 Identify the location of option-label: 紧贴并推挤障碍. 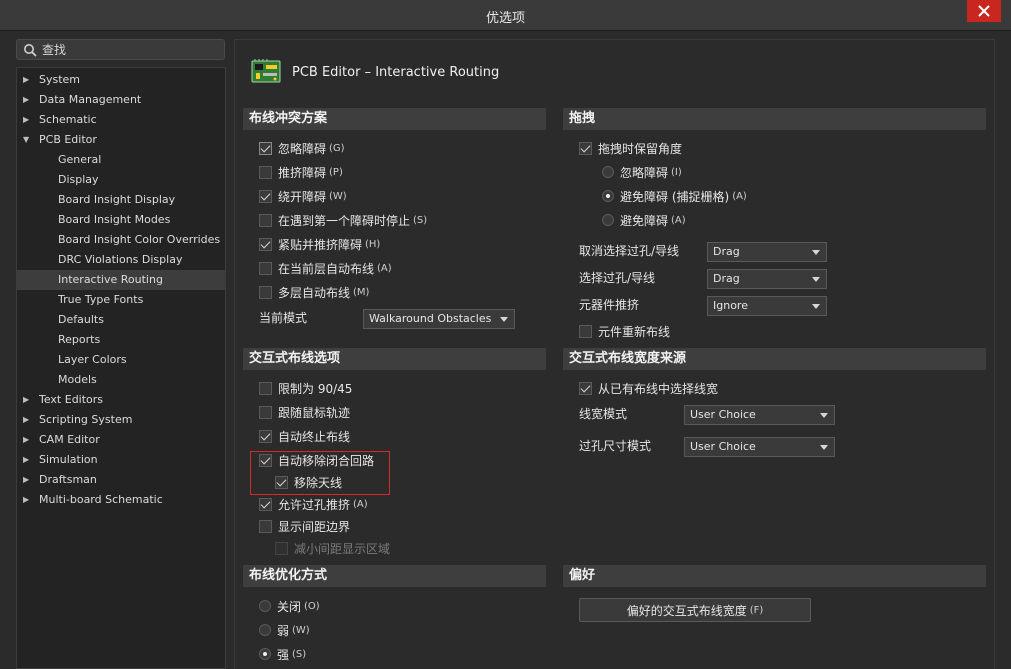
(320, 244).